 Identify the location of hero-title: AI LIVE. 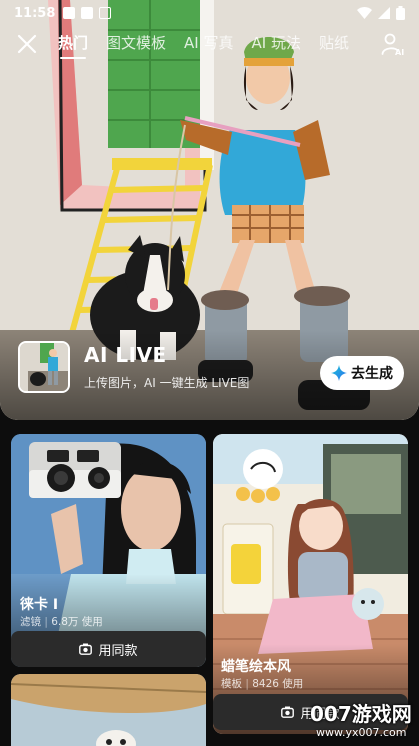
(125, 355).